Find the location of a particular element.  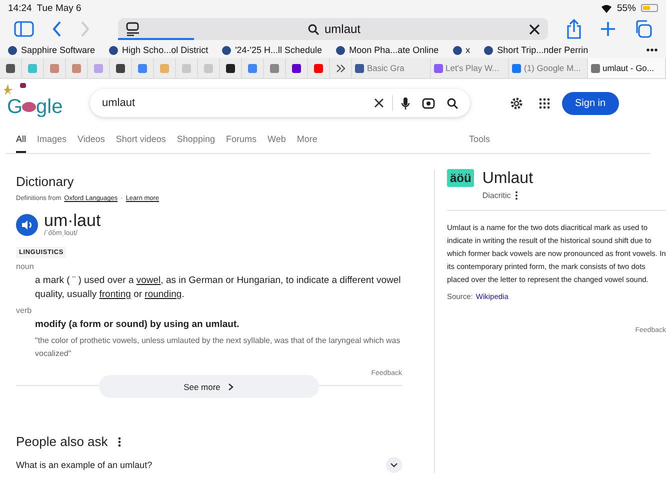

page-menu-icon is located at coordinates (133, 29).